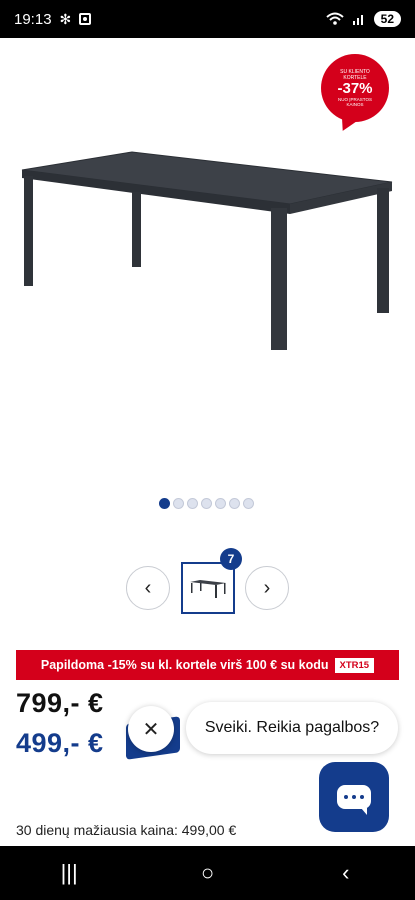 The image size is (415, 900). I want to click on lowest-price-info: 30 dienų mažiausia kaina: 499,00 €, so click(126, 830).